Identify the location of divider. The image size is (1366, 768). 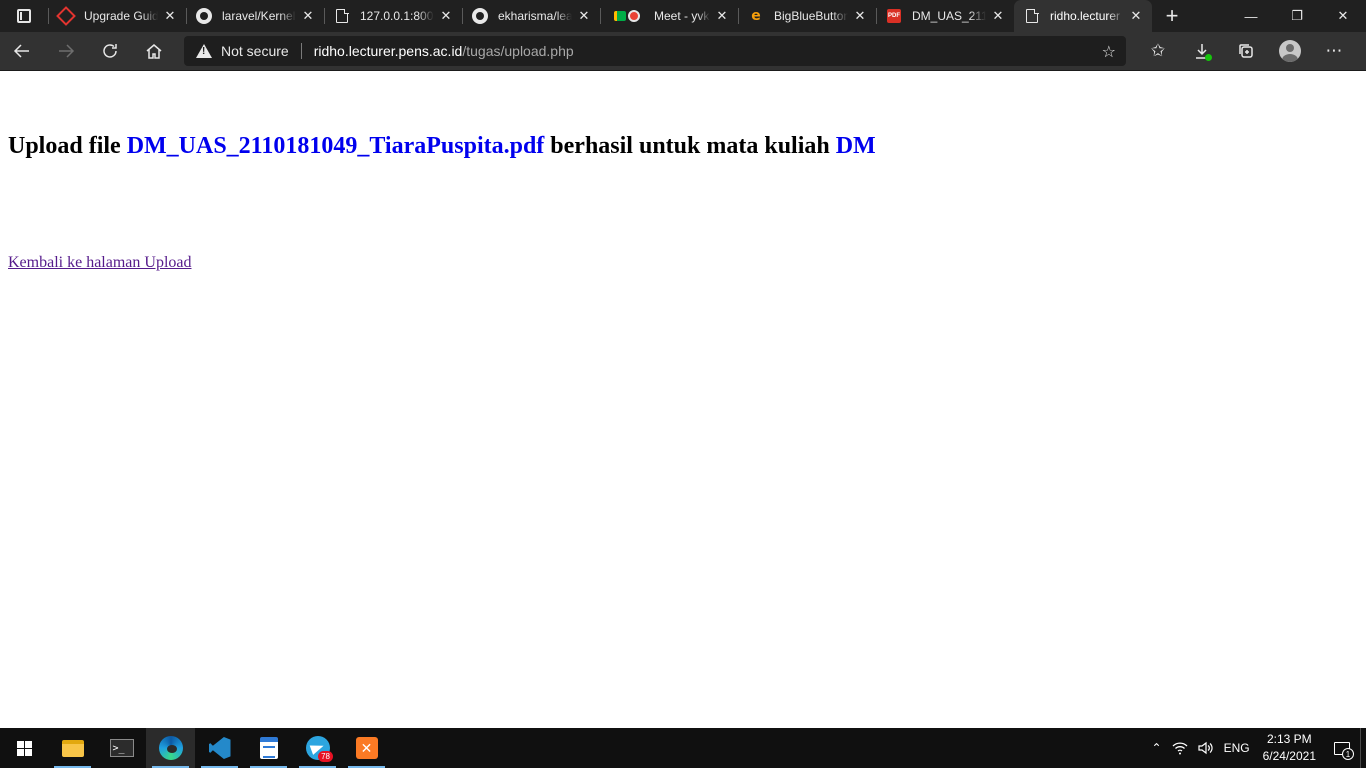
(301, 51).